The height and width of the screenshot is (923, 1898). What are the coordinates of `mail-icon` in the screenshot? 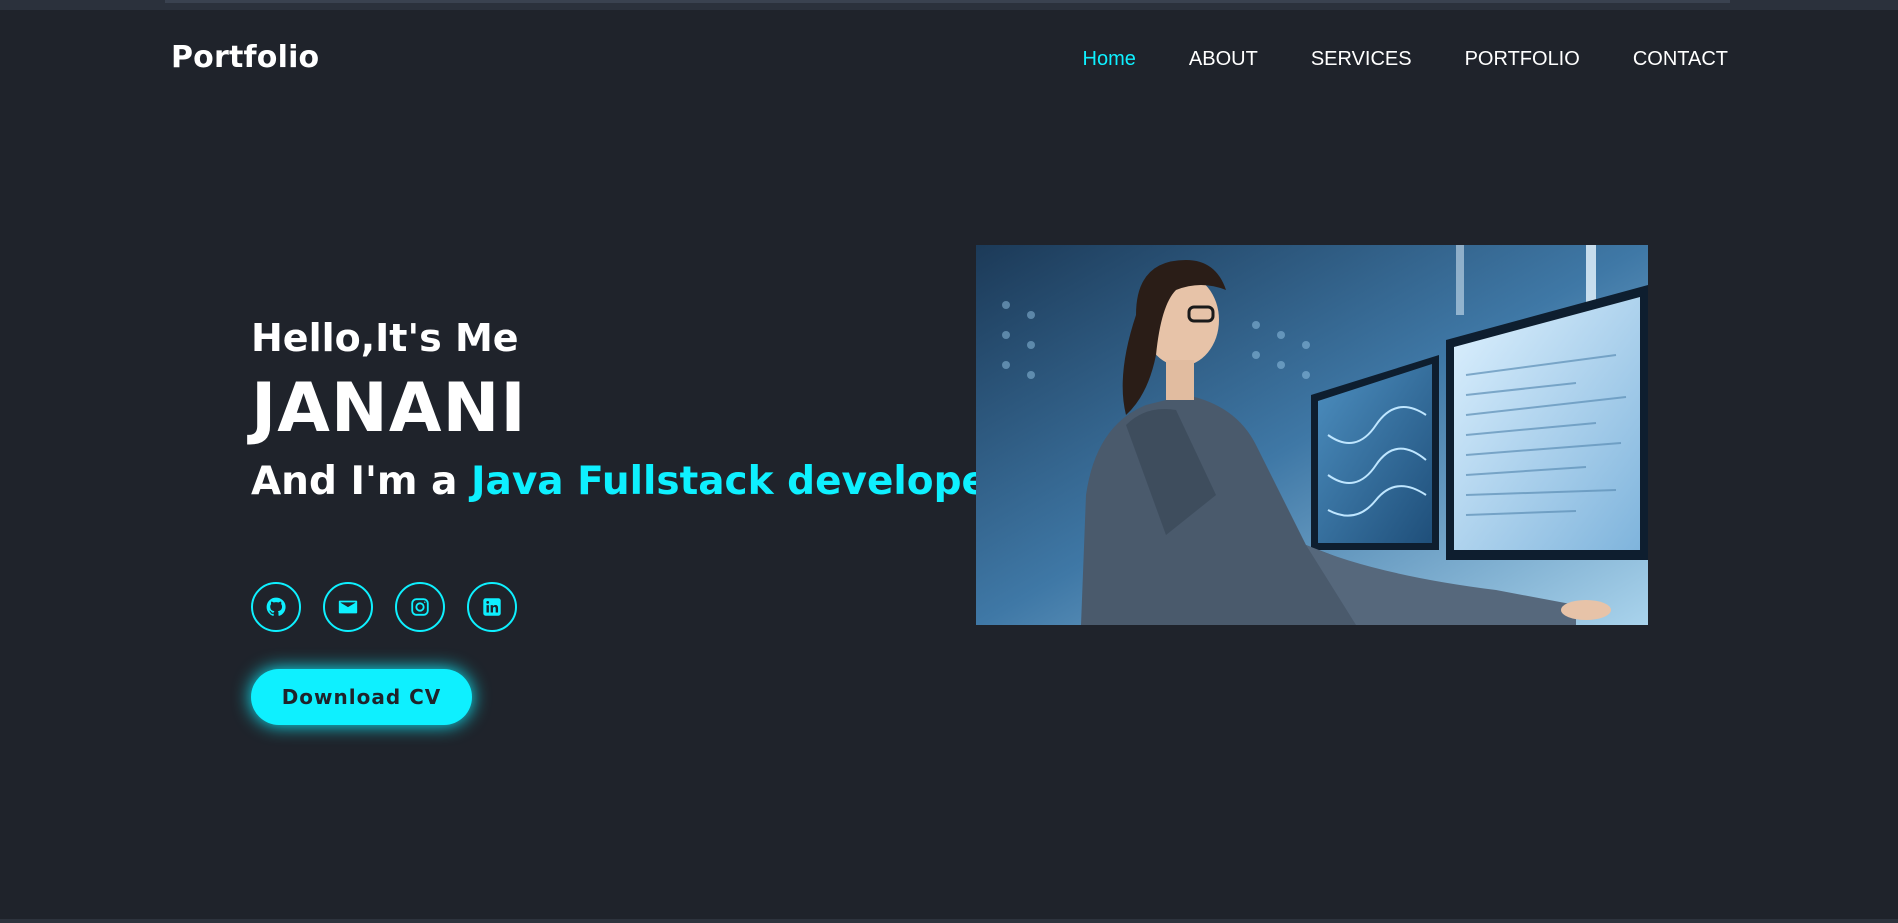 It's located at (348, 607).